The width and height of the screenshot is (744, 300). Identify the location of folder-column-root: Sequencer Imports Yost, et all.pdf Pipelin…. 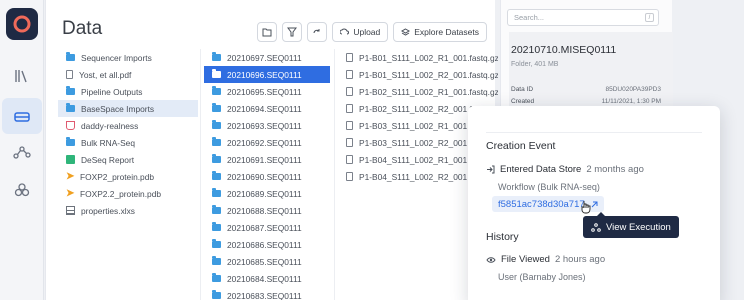
(128, 134).